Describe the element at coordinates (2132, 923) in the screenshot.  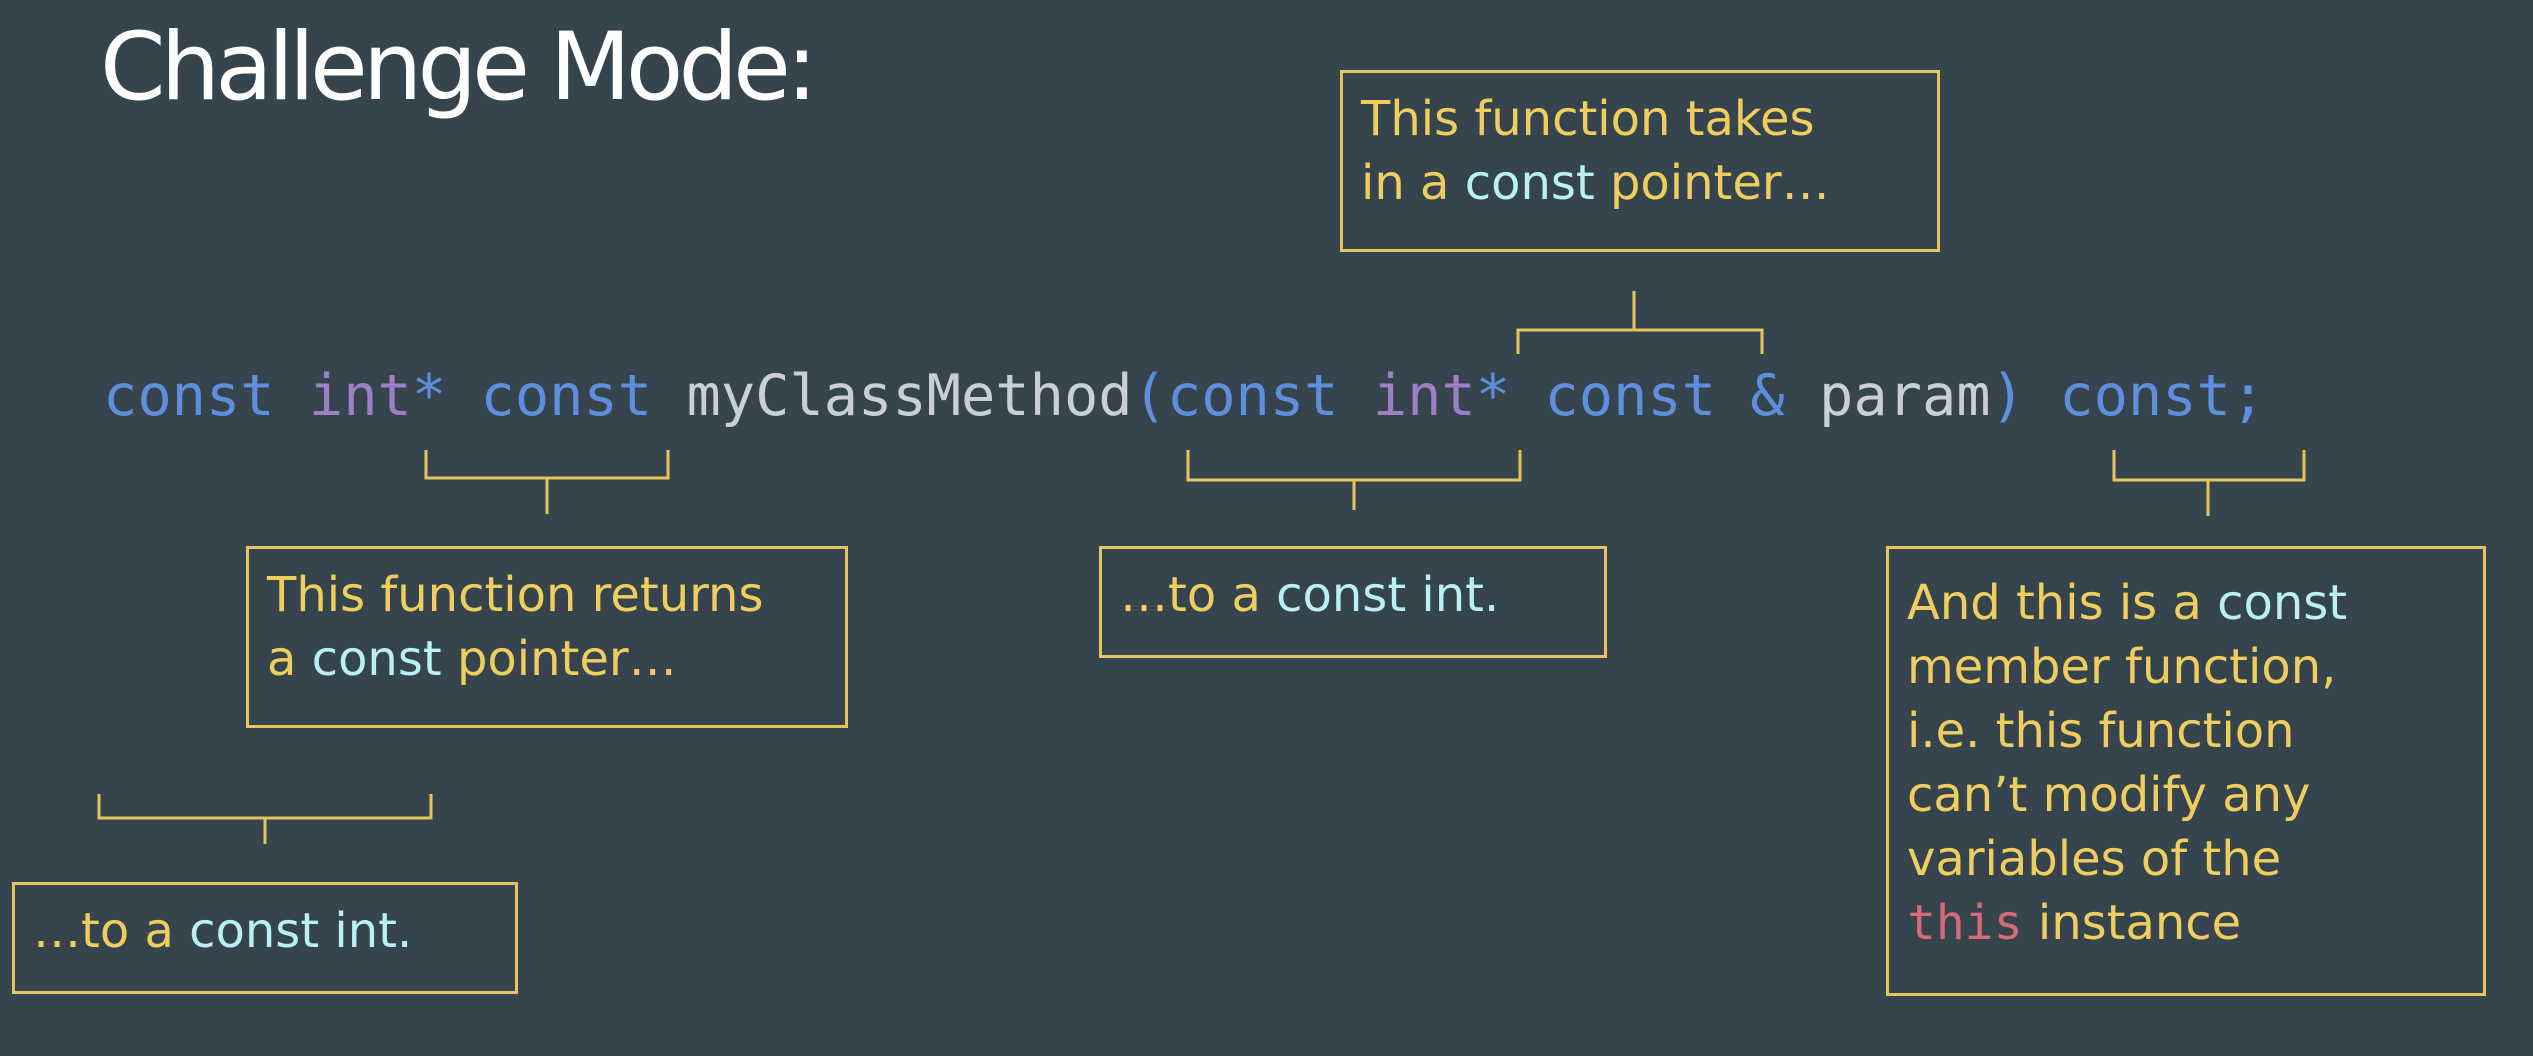
I see `annotation-text: instance` at that location.